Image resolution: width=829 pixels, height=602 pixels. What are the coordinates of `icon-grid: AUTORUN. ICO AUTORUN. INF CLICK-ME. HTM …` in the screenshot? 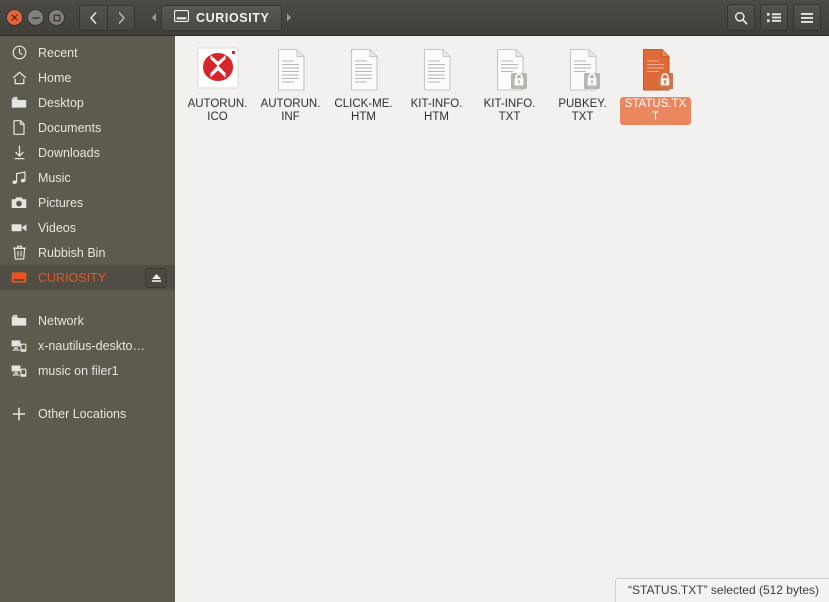 It's located at (502, 86).